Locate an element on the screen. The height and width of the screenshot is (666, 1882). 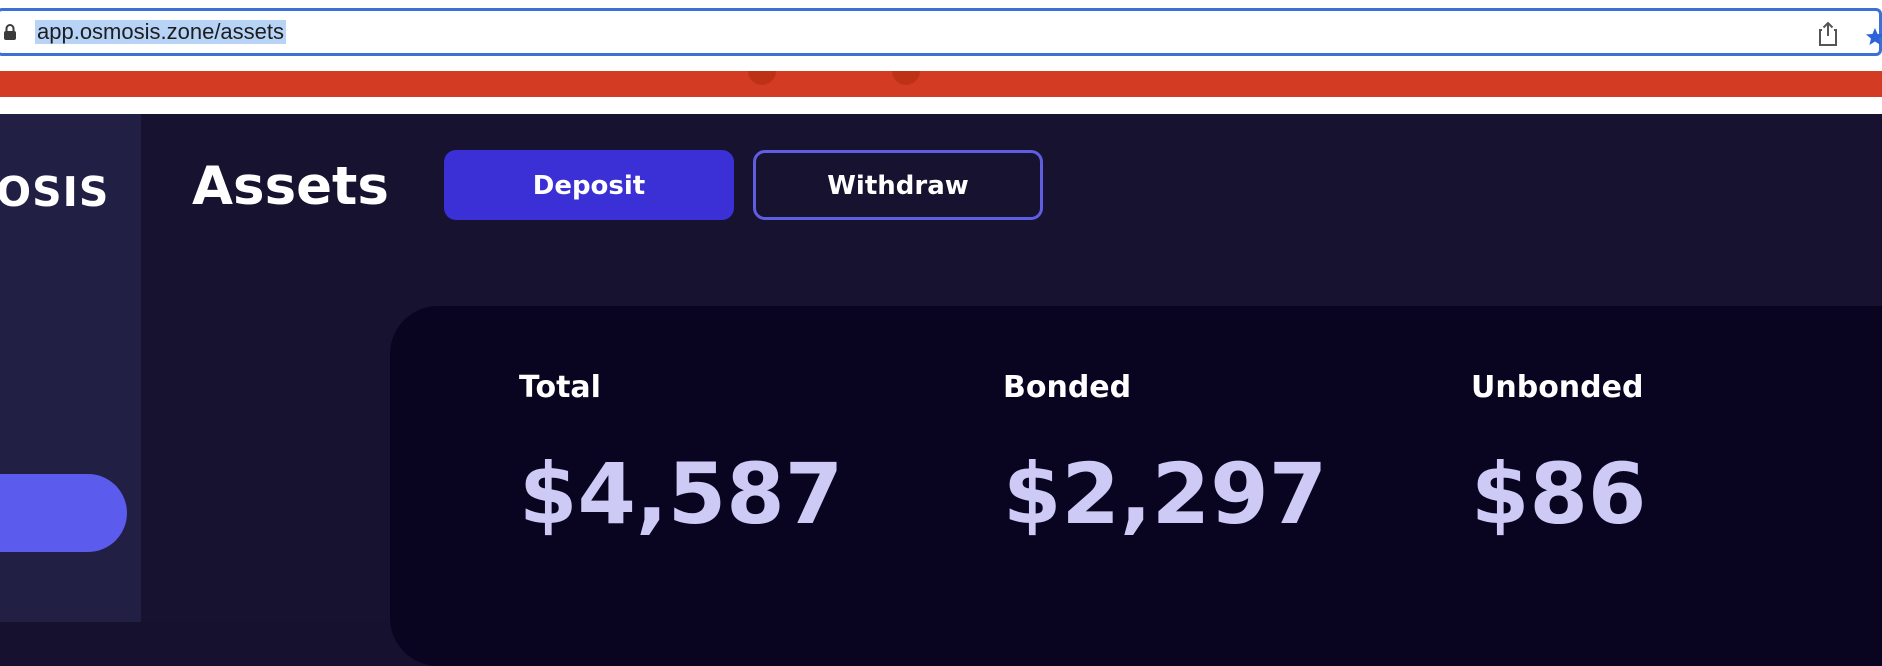
osmosis-logo: IOSIS is located at coordinates (54, 192).